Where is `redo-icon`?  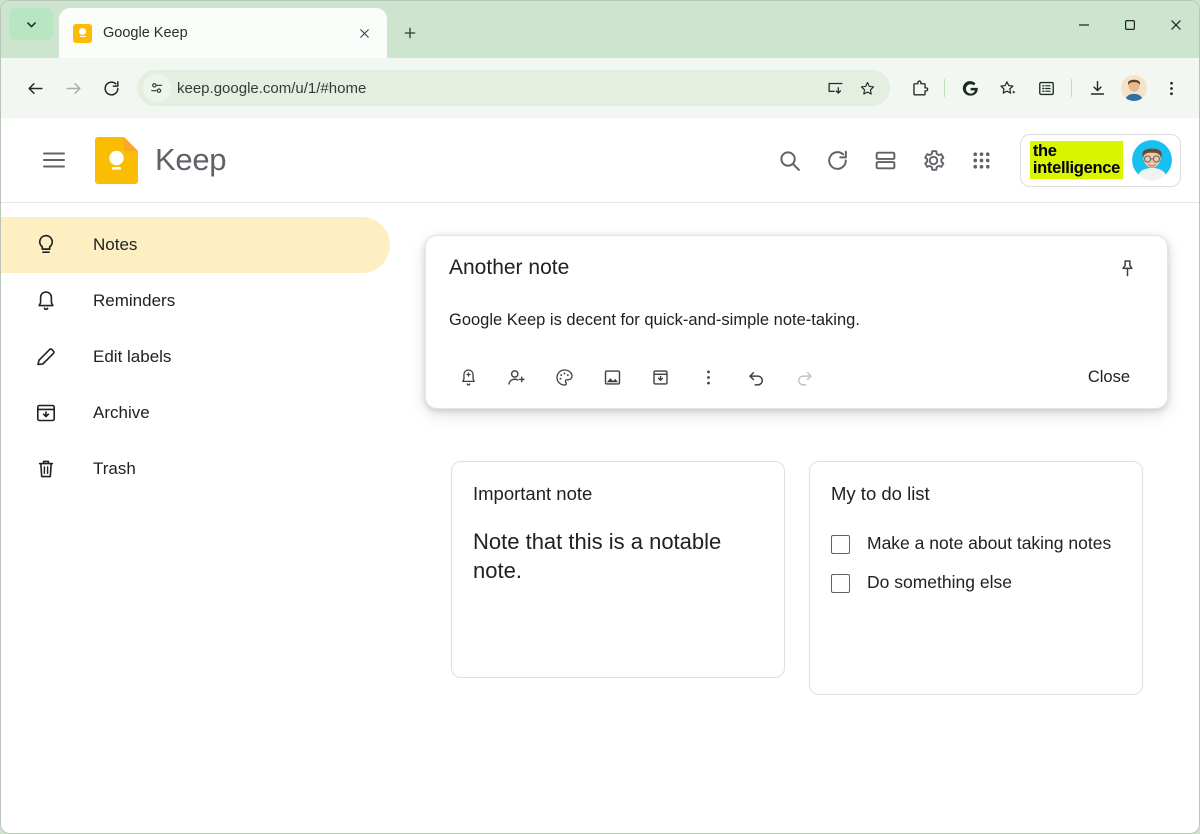
redo-icon is located at coordinates (804, 378).